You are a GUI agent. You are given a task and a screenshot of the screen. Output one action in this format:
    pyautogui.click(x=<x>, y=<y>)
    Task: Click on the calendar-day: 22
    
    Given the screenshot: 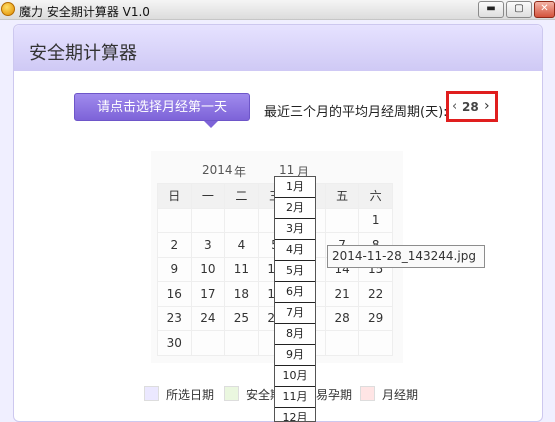 What is the action you would take?
    pyautogui.click(x=375, y=294)
    